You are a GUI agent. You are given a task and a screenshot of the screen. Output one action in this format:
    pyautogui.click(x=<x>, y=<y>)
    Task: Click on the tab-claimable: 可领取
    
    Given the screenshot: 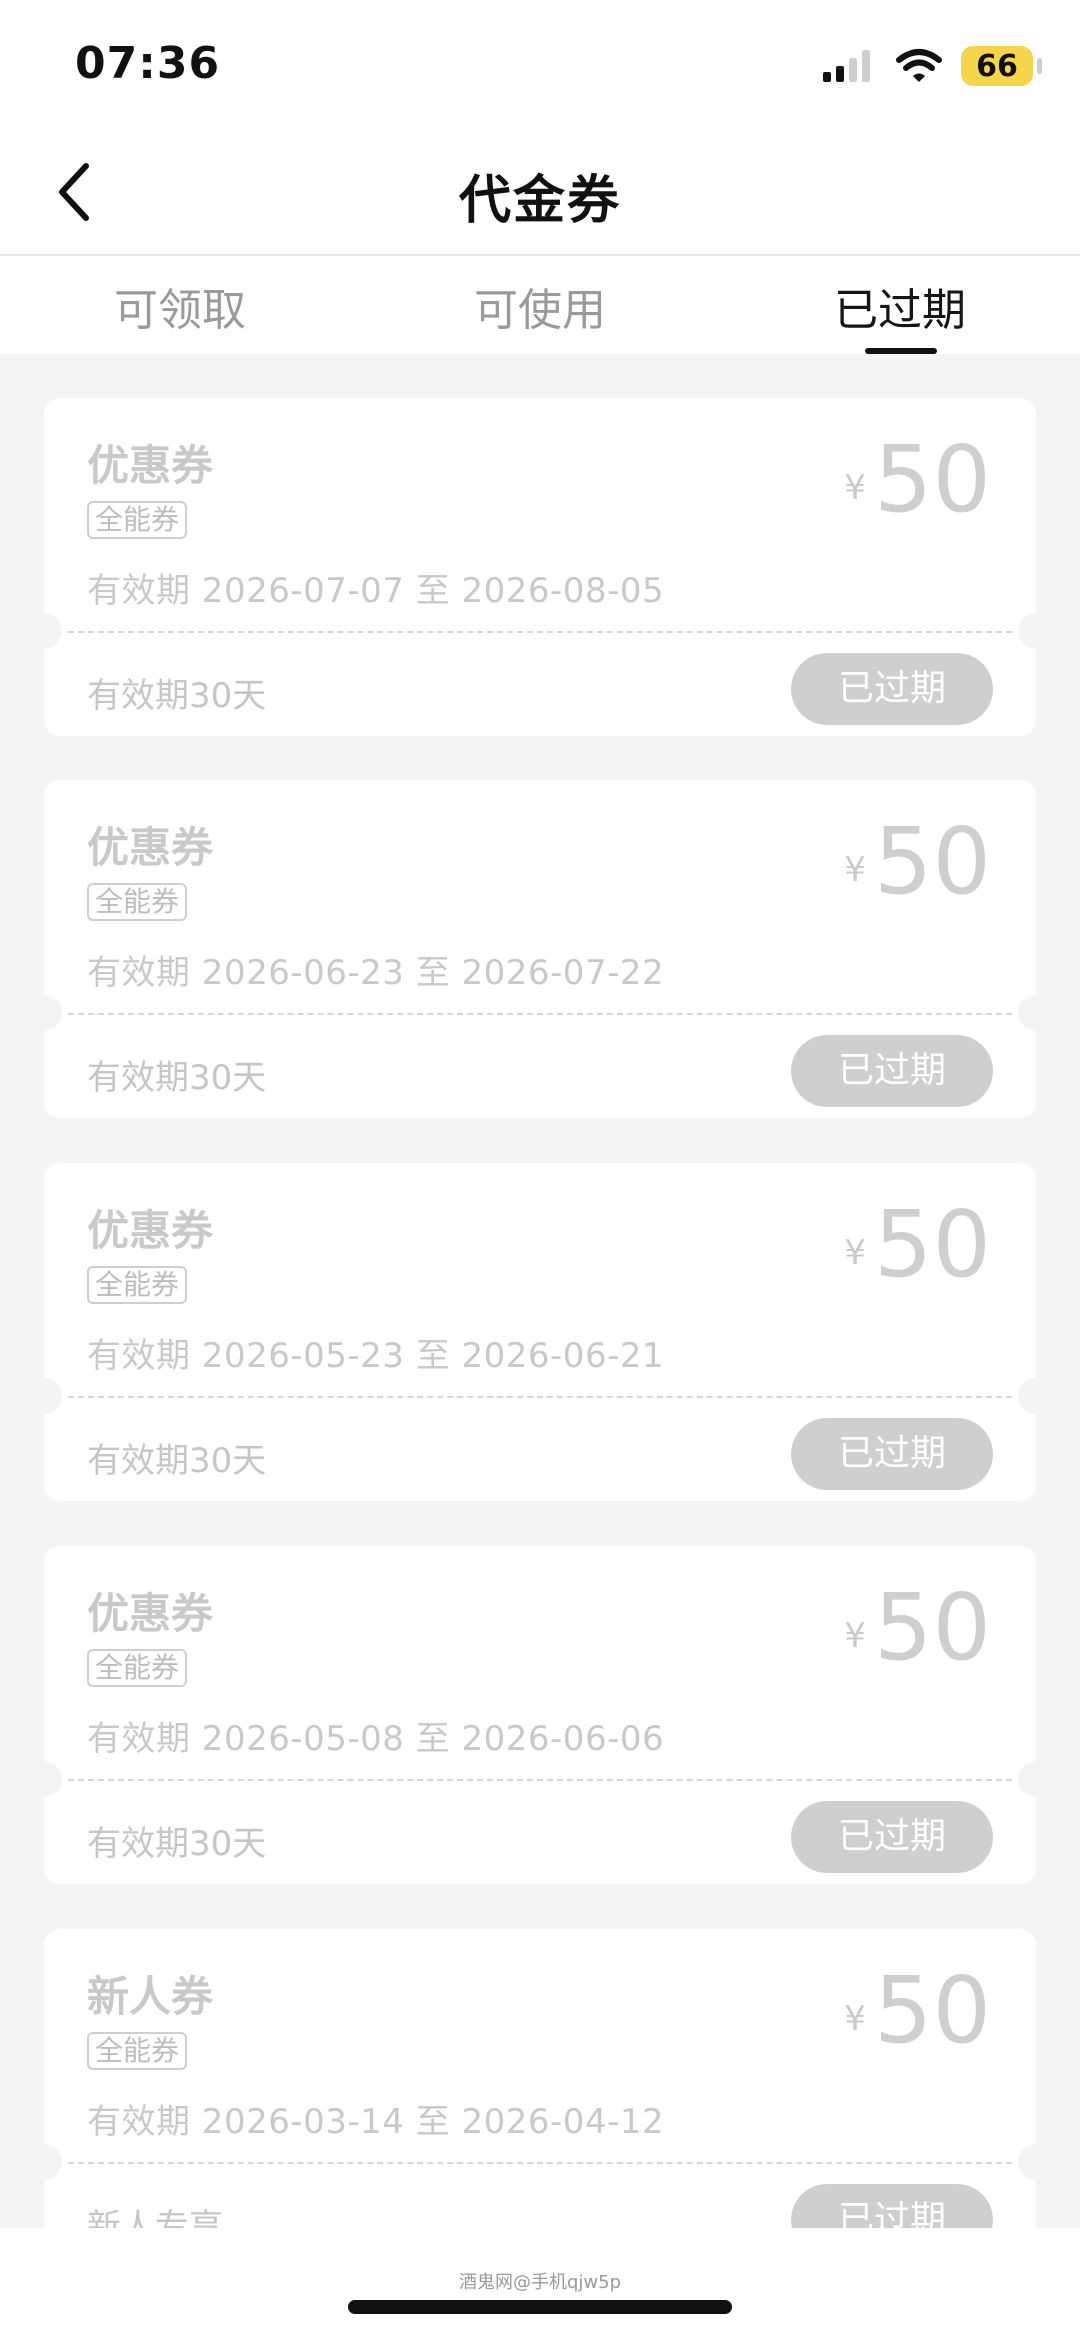 What is the action you would take?
    pyautogui.click(x=180, y=306)
    